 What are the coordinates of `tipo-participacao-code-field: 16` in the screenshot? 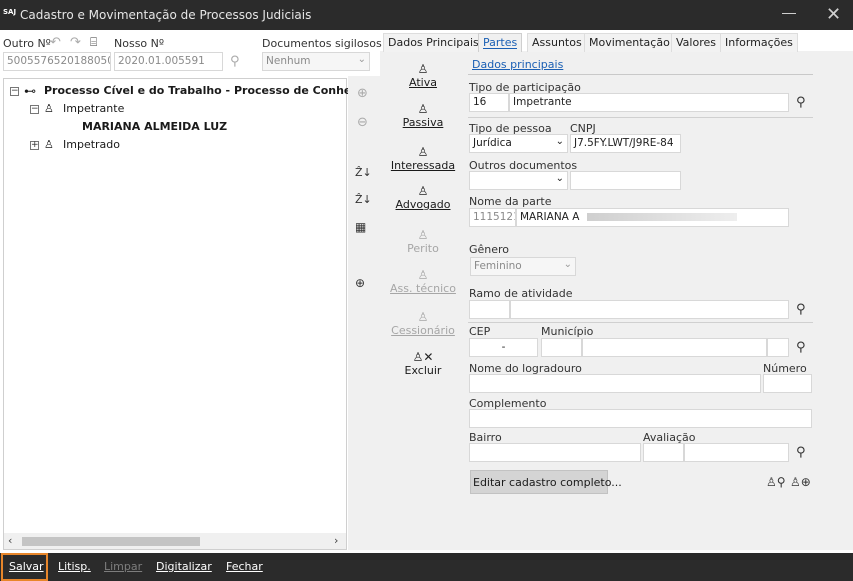 It's located at (489, 102).